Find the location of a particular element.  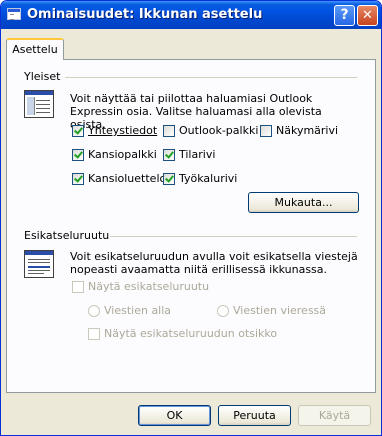

radio-beside-messages-label: Viestien vieressä is located at coordinates (279, 310).